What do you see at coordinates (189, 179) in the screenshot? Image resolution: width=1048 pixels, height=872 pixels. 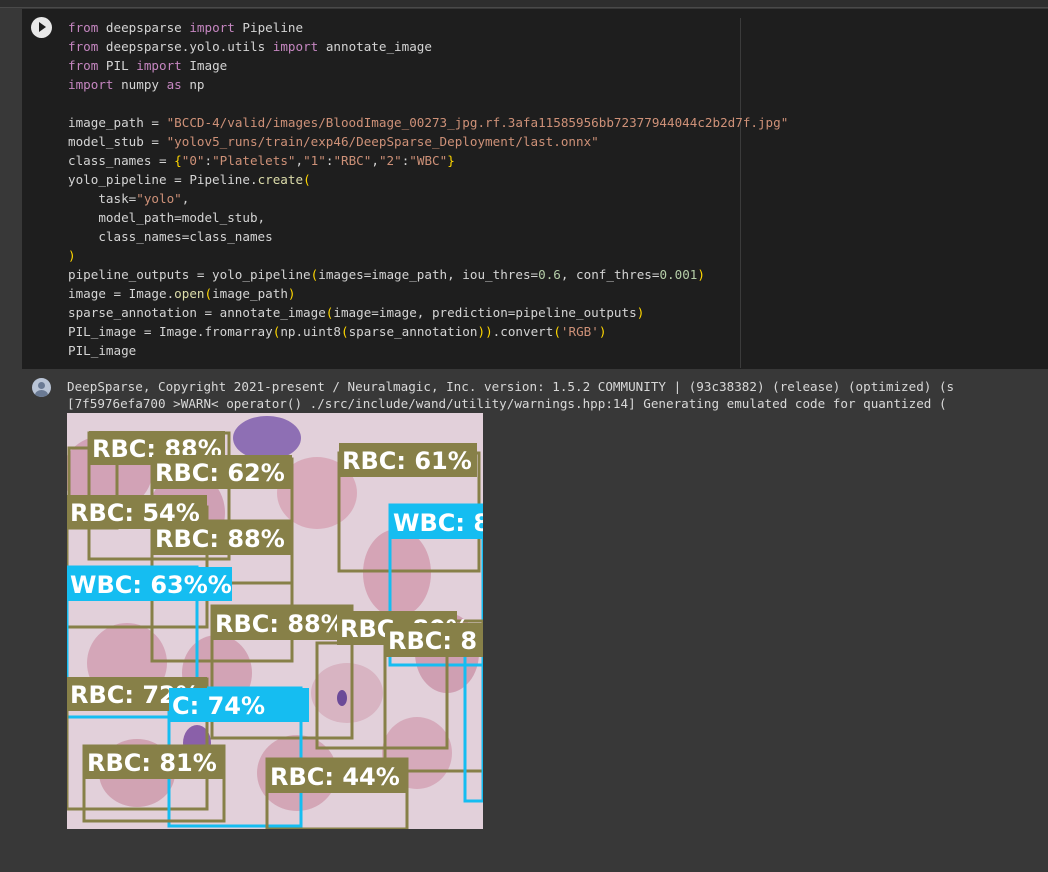 I see `code-line: yolo_pipeline = Pipeline.create(` at bounding box center [189, 179].